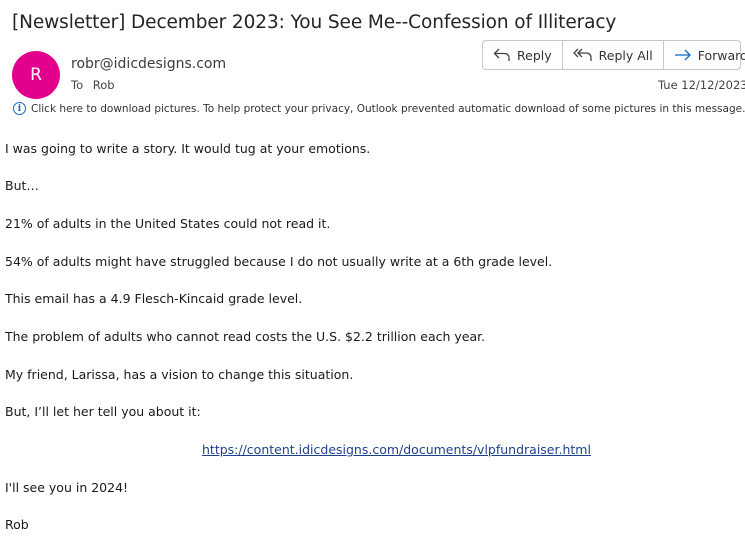 The height and width of the screenshot is (559, 745). What do you see at coordinates (625, 55) in the screenshot?
I see `reply-all-label: Reply All` at bounding box center [625, 55].